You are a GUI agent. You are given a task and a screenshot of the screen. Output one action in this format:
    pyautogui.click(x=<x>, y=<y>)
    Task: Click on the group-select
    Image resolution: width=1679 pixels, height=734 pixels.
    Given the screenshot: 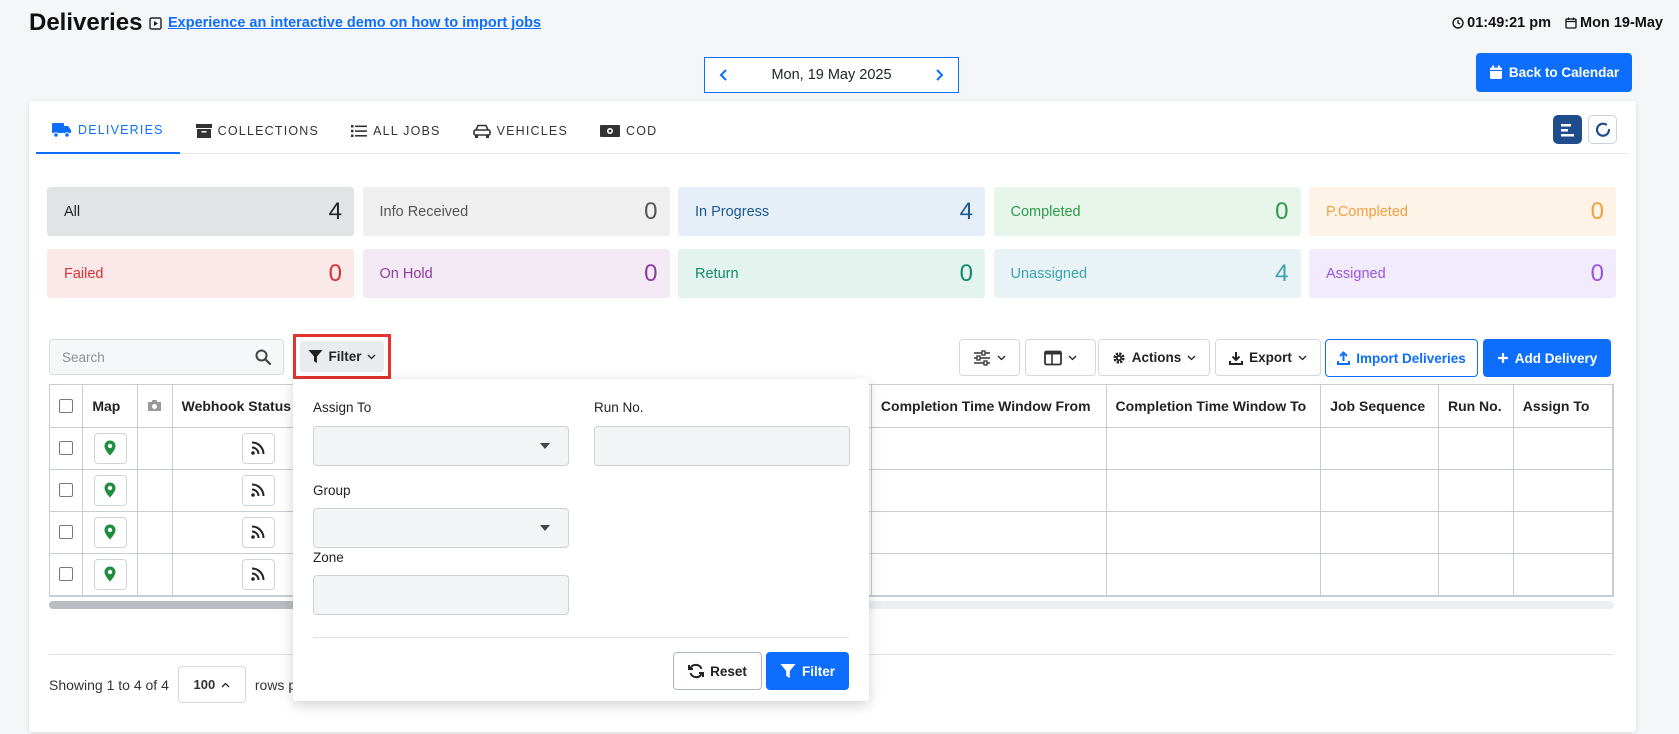 What is the action you would take?
    pyautogui.click(x=441, y=528)
    